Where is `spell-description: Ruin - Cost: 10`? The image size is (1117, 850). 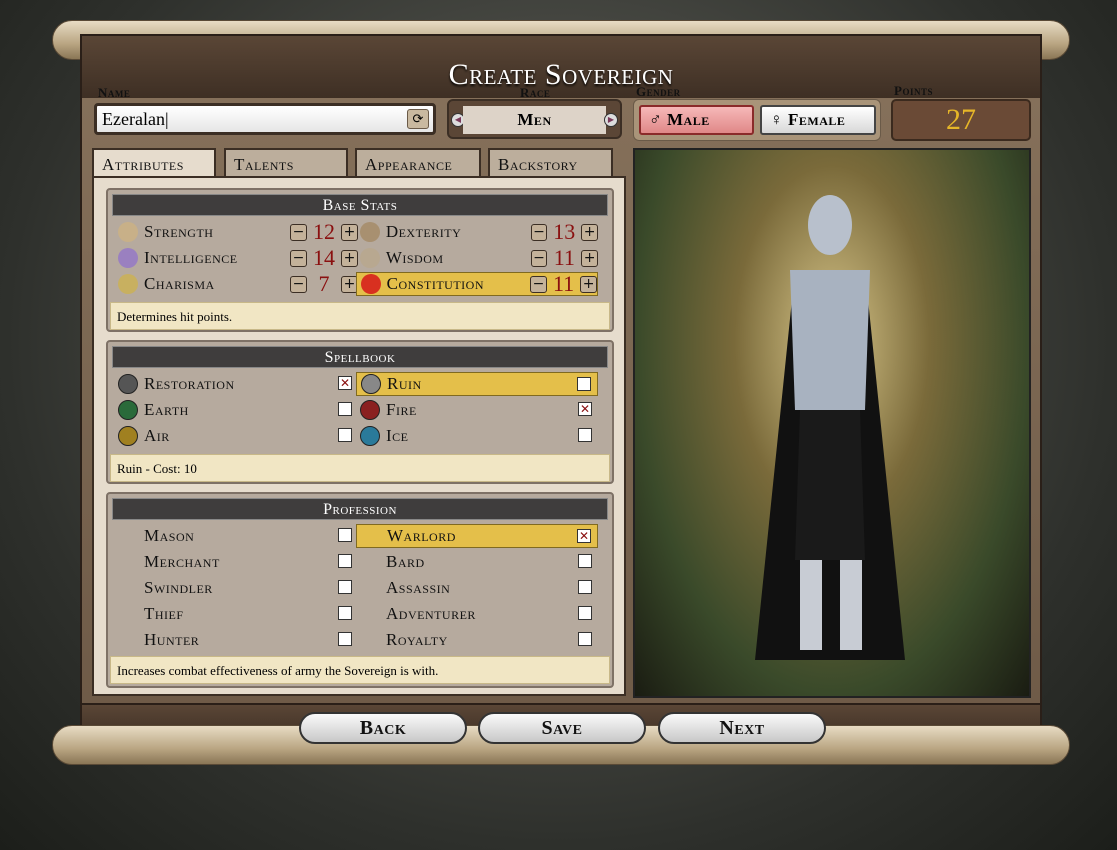 spell-description: Ruin - Cost: 10 is located at coordinates (360, 468).